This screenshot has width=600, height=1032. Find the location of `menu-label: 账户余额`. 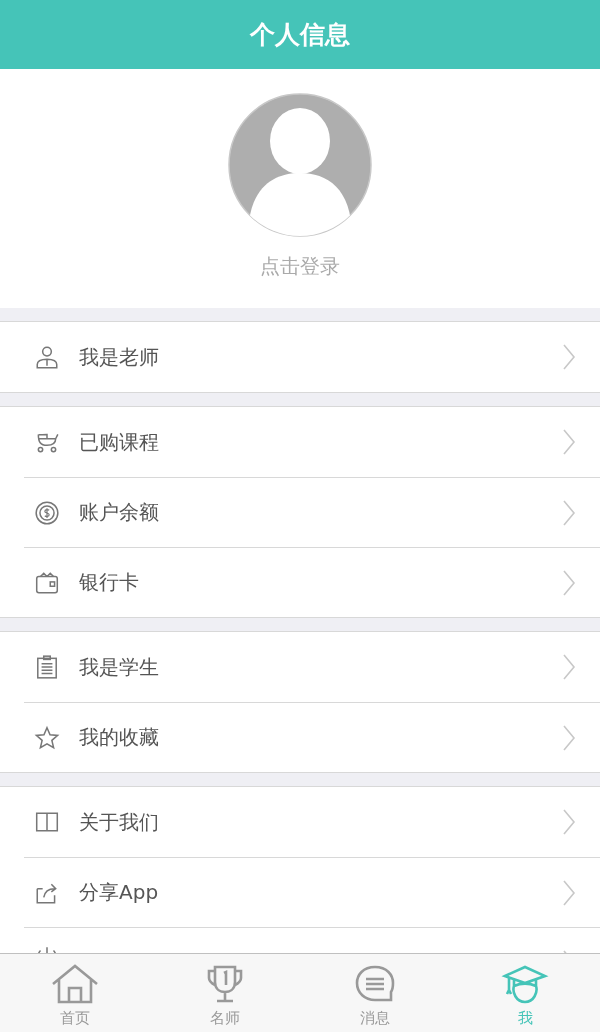

menu-label: 账户余额 is located at coordinates (119, 512).